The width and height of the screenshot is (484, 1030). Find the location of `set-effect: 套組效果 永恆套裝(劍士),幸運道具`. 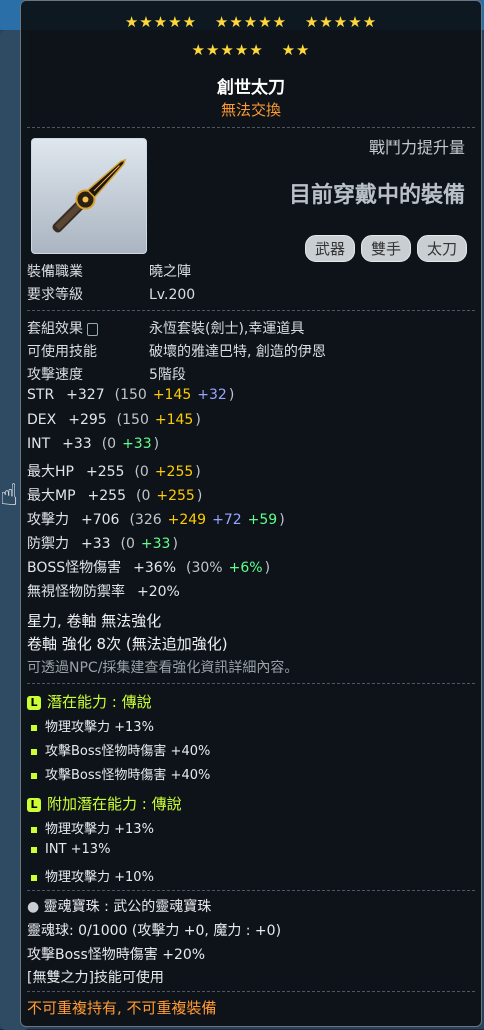

set-effect: 套組效果 永恆套裝(劍士),幸運道具 is located at coordinates (165, 328).